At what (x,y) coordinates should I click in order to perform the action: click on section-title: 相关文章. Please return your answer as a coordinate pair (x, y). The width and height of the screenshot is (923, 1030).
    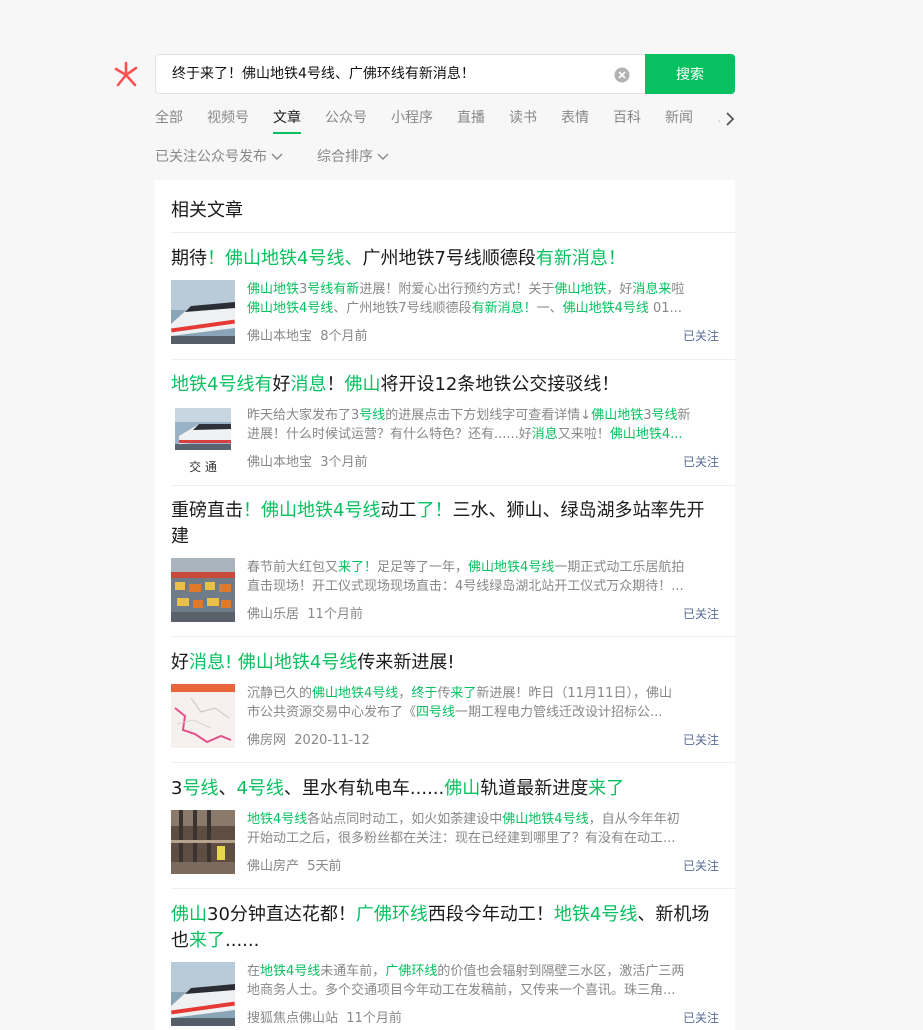
    Looking at the image, I should click on (207, 210).